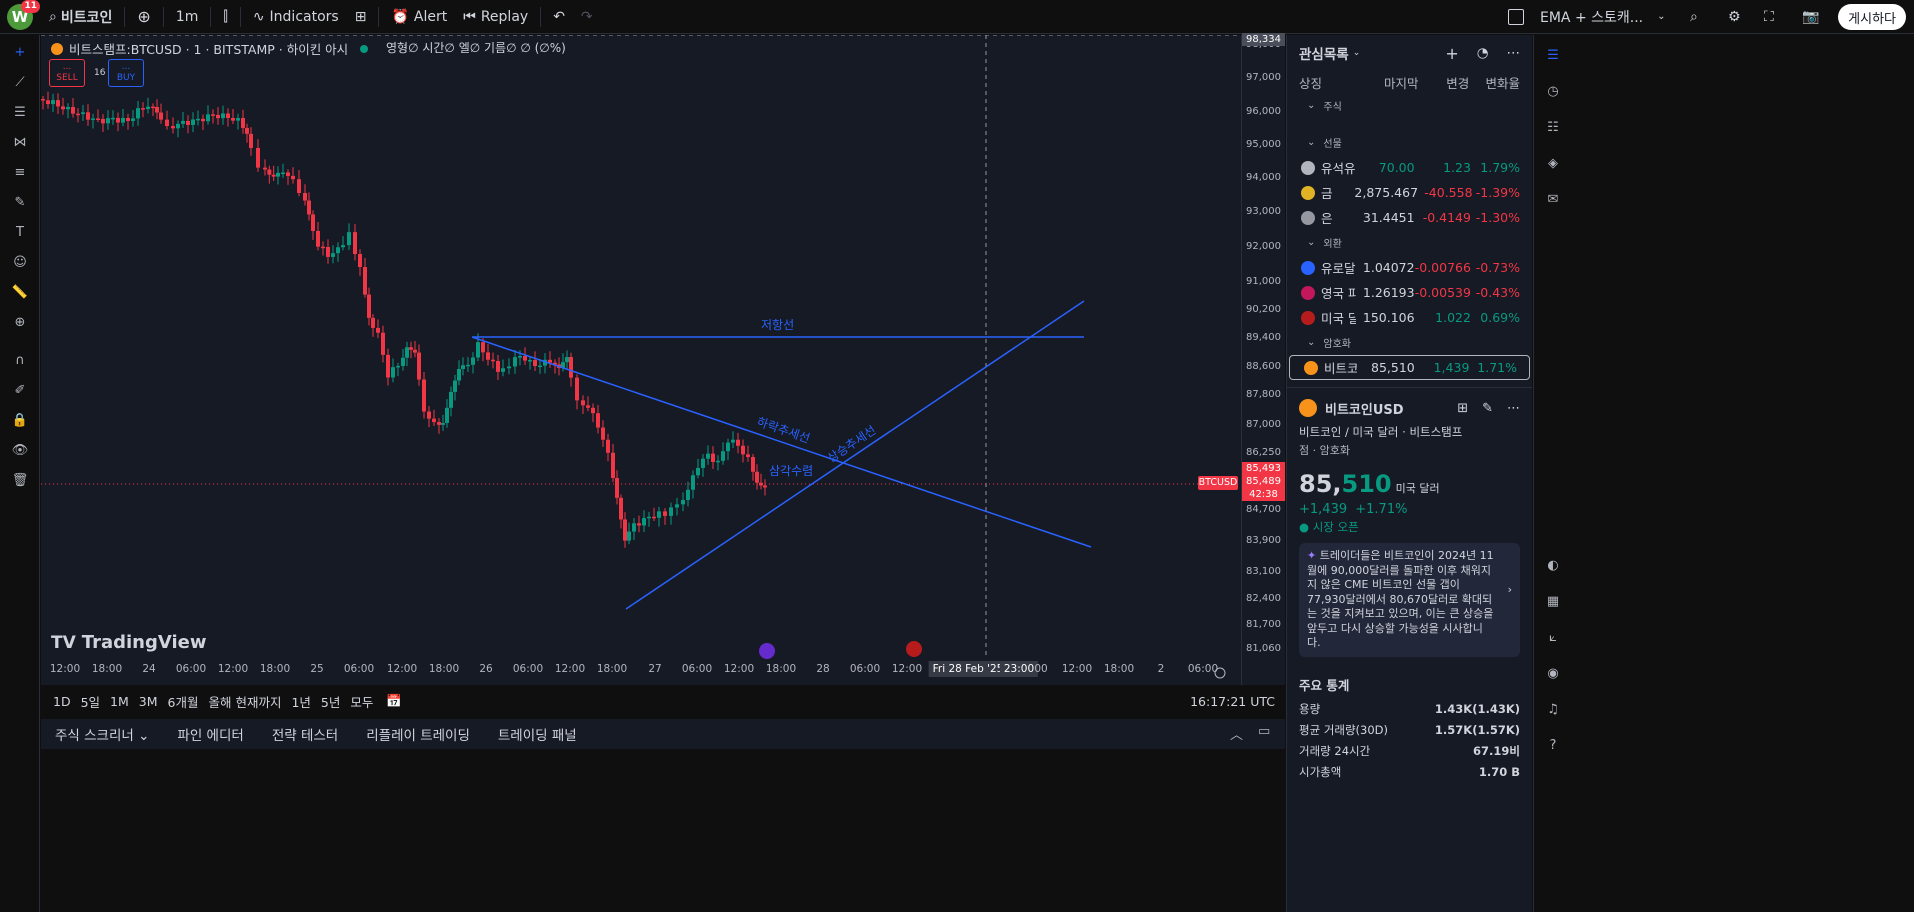  I want to click on object-tree-tab: ☷, so click(1553, 127).